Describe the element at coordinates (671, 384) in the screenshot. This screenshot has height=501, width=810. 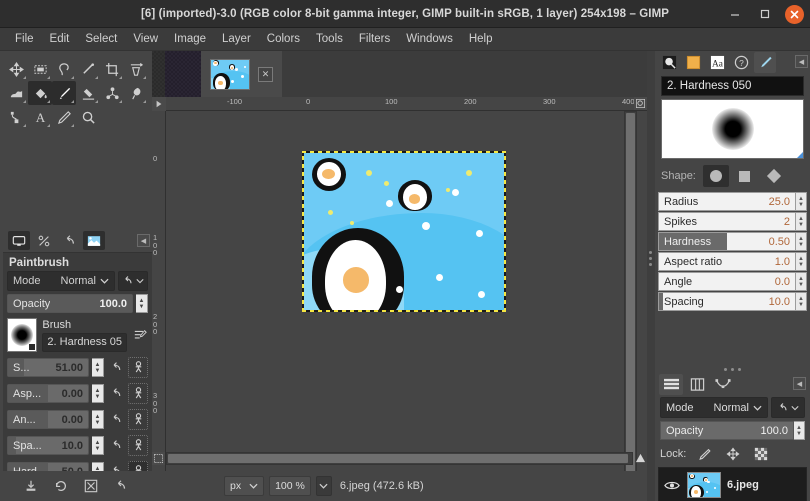
I see `layers-tab-icon` at that location.